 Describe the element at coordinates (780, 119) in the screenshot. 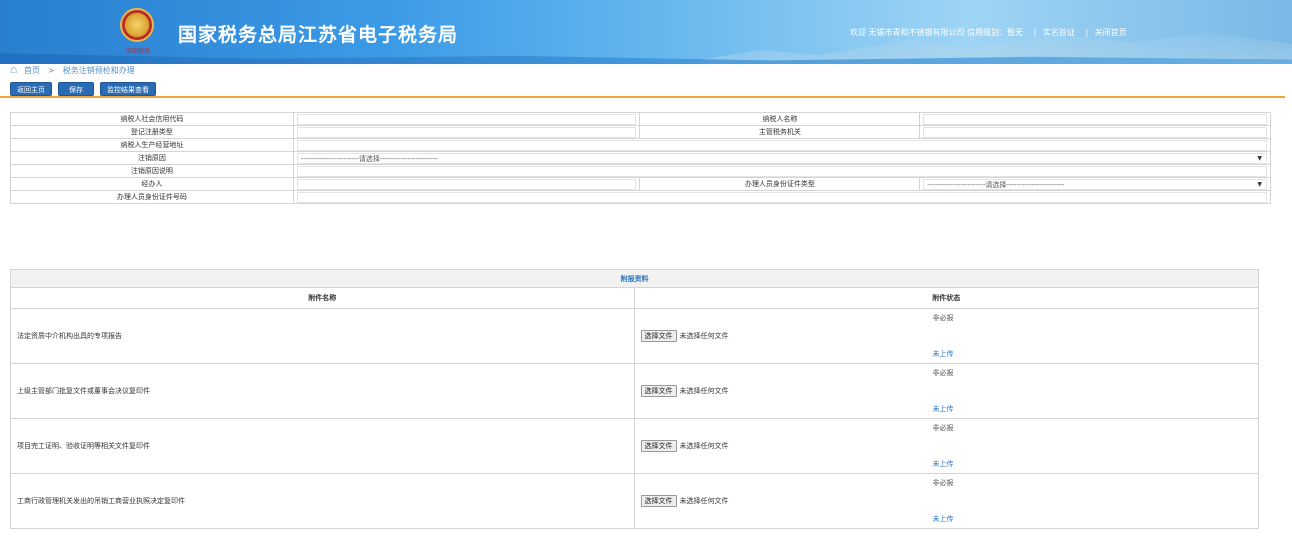

I see `taxpayer-name-label: 纳税人名称` at that location.